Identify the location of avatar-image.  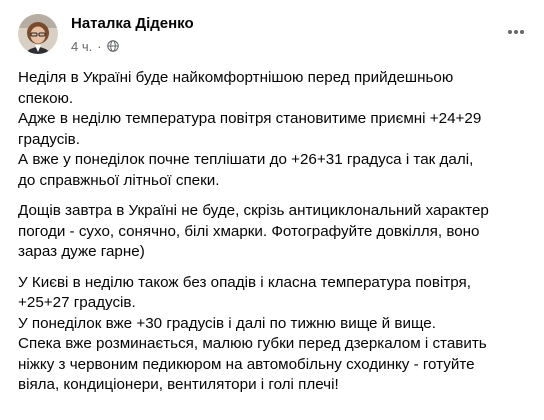
(38, 34).